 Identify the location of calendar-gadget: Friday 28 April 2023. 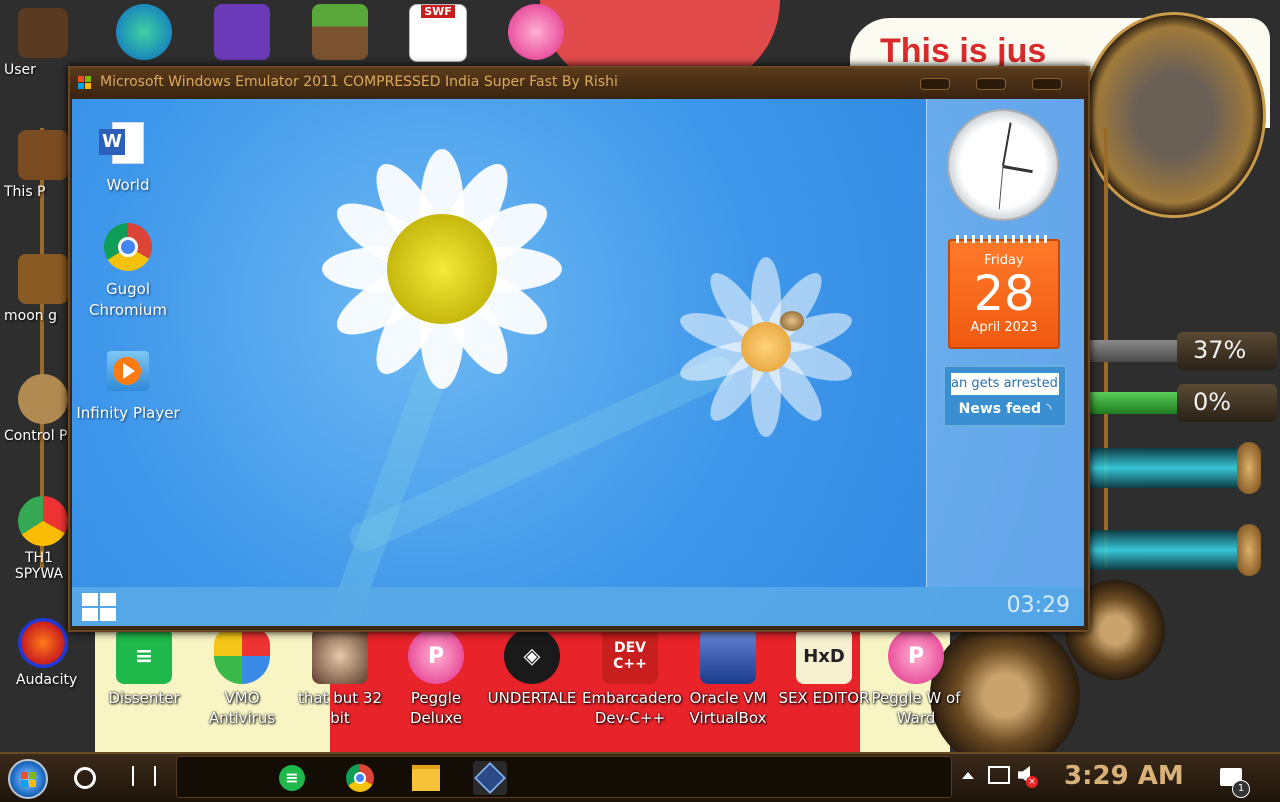
(1004, 292).